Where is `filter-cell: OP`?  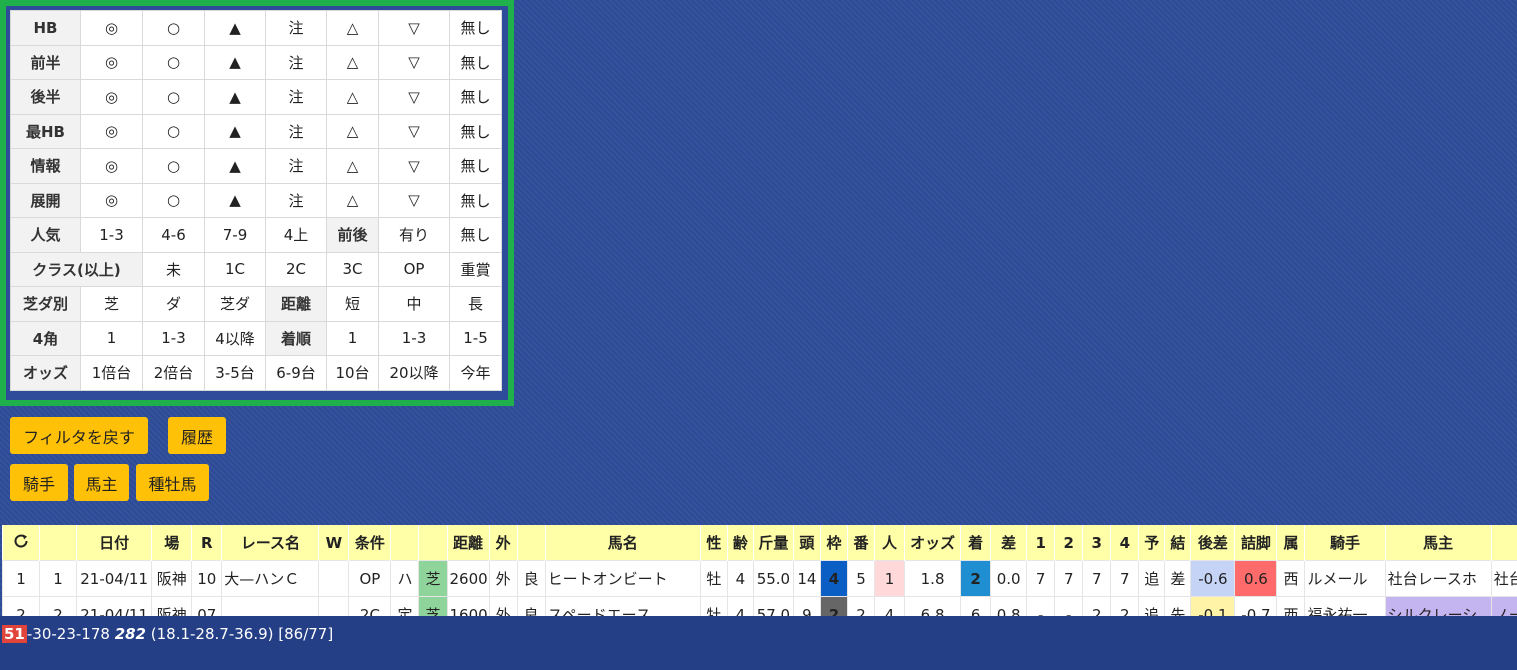 filter-cell: OP is located at coordinates (414, 269).